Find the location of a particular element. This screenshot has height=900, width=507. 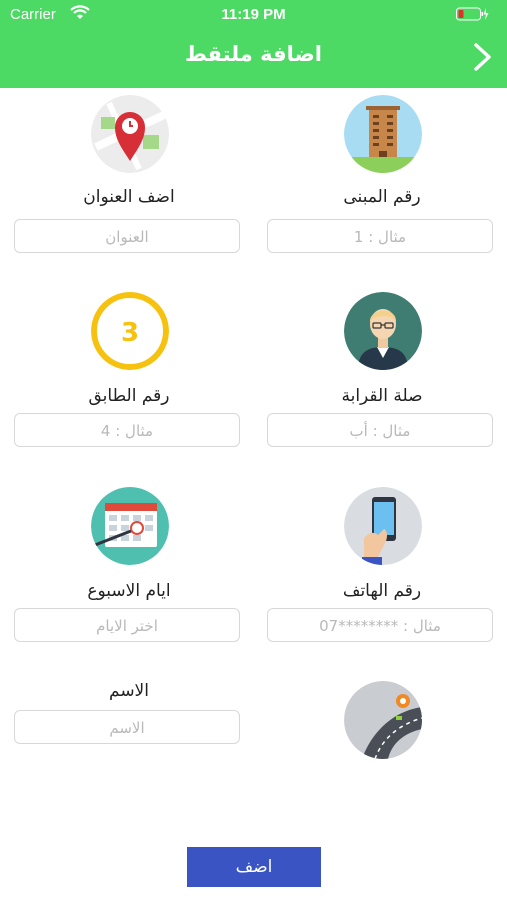

header-bar: Carrier 11:19 PM اضافة ملتقط is located at coordinates (253, 44).